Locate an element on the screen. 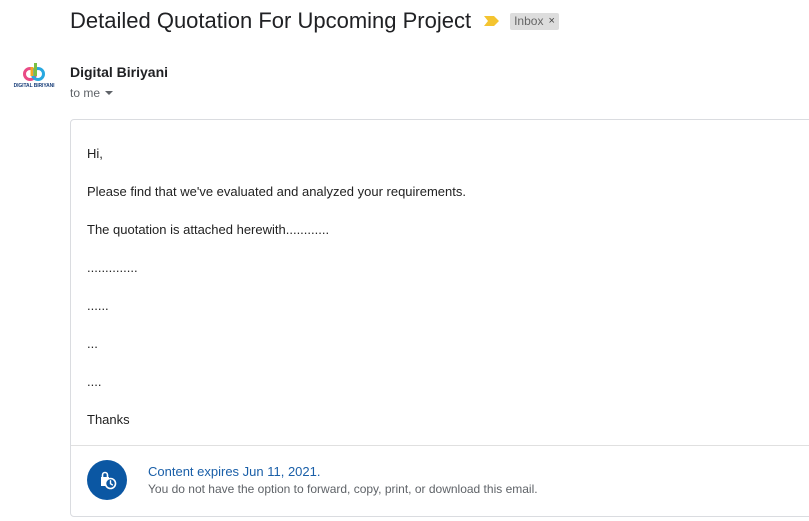 The width and height of the screenshot is (809, 521). importance-marker-icon is located at coordinates (492, 21).